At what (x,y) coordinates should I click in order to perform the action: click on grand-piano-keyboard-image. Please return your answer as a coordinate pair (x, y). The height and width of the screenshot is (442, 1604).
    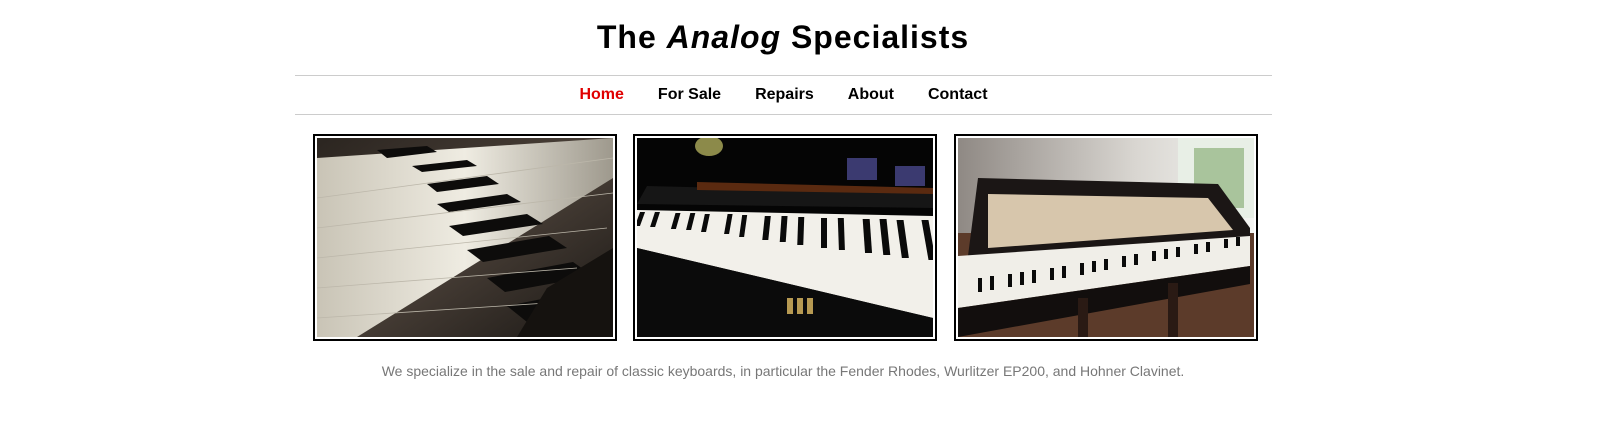
    Looking at the image, I should click on (785, 237).